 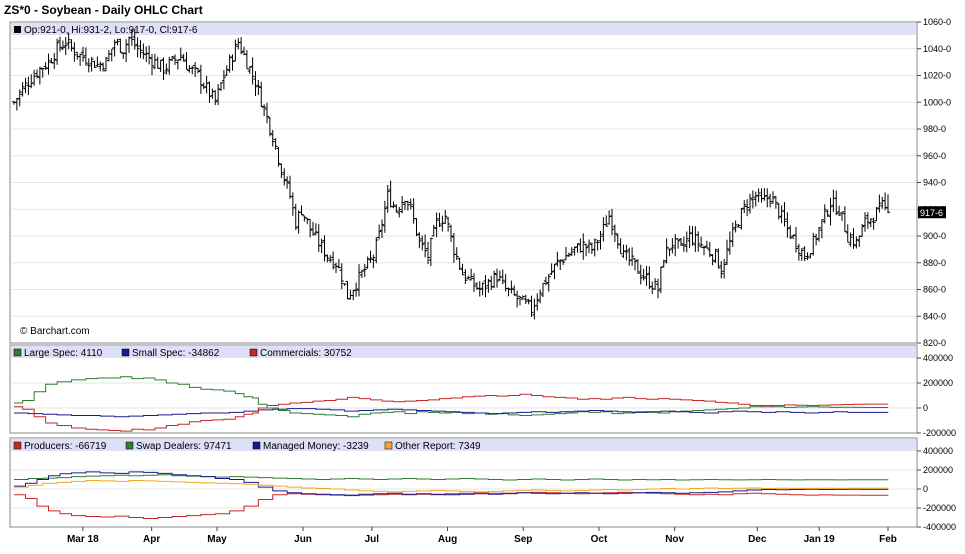 I want to click on price-y-tick-label: 840-0, so click(x=934, y=316).